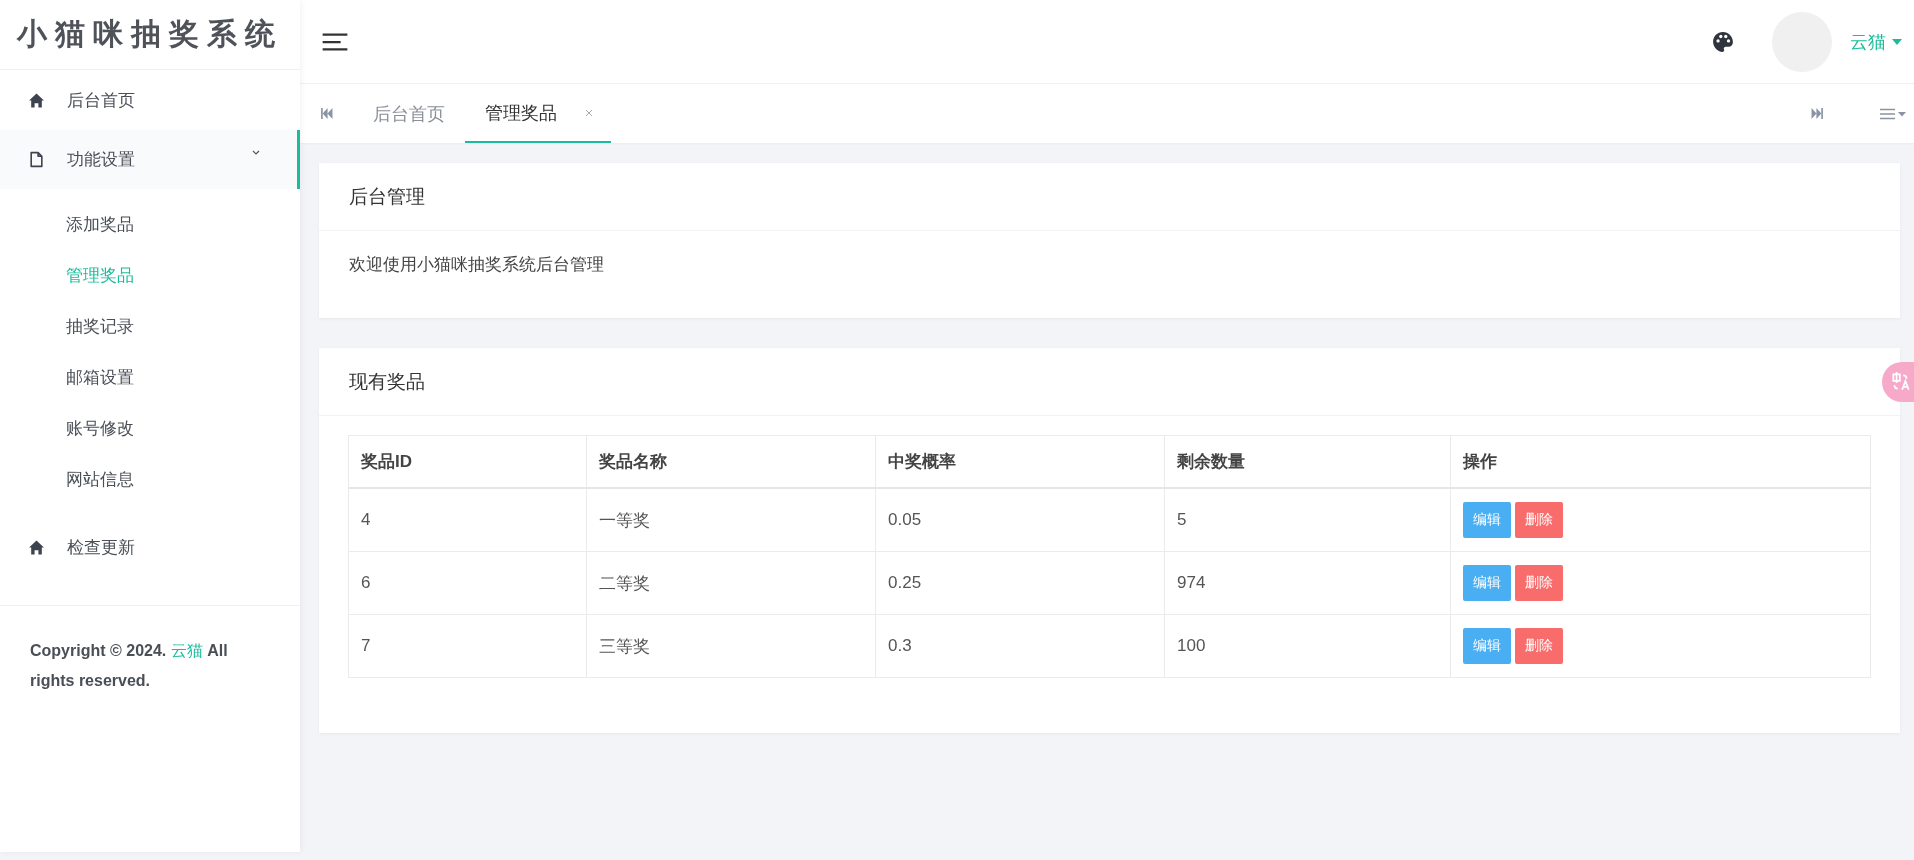 The image size is (1914, 860). Describe the element at coordinates (1660, 461) in the screenshot. I see `column-header: 操作` at that location.